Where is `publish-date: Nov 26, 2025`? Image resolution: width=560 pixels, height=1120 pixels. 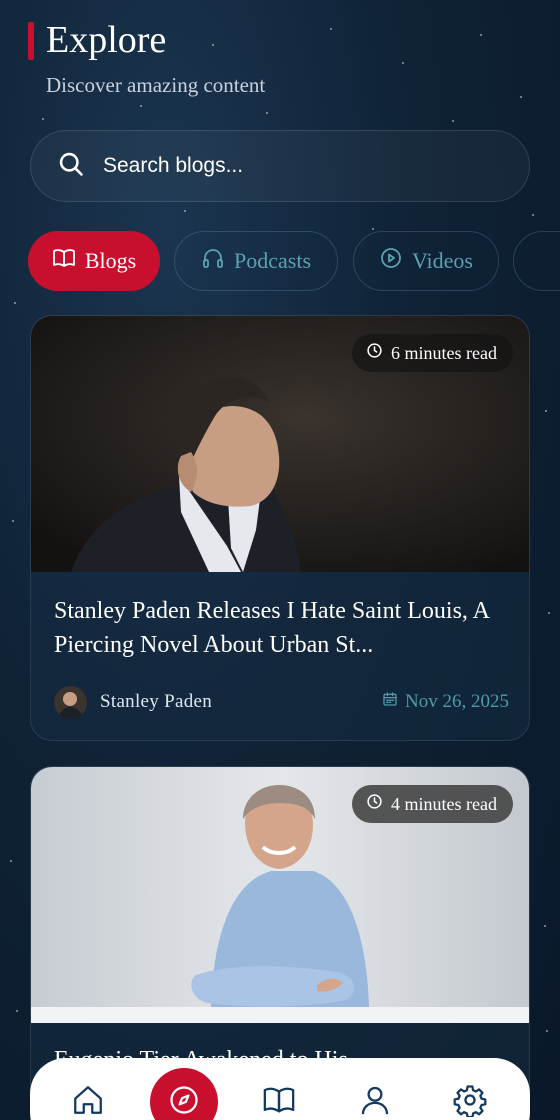 publish-date: Nov 26, 2025 is located at coordinates (445, 702).